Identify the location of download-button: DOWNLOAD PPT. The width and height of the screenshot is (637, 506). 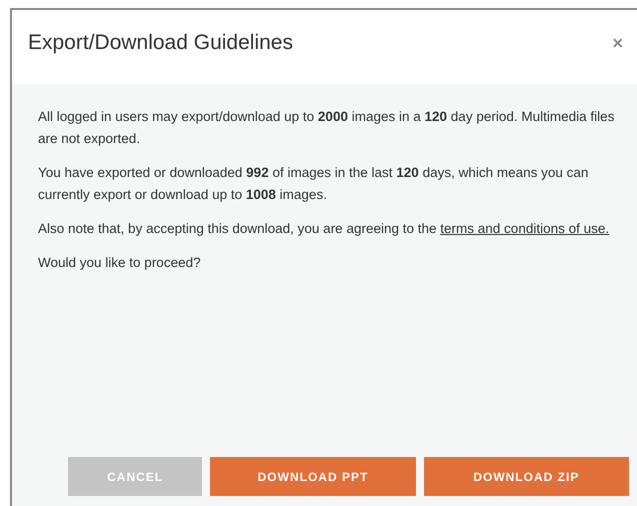
(313, 476).